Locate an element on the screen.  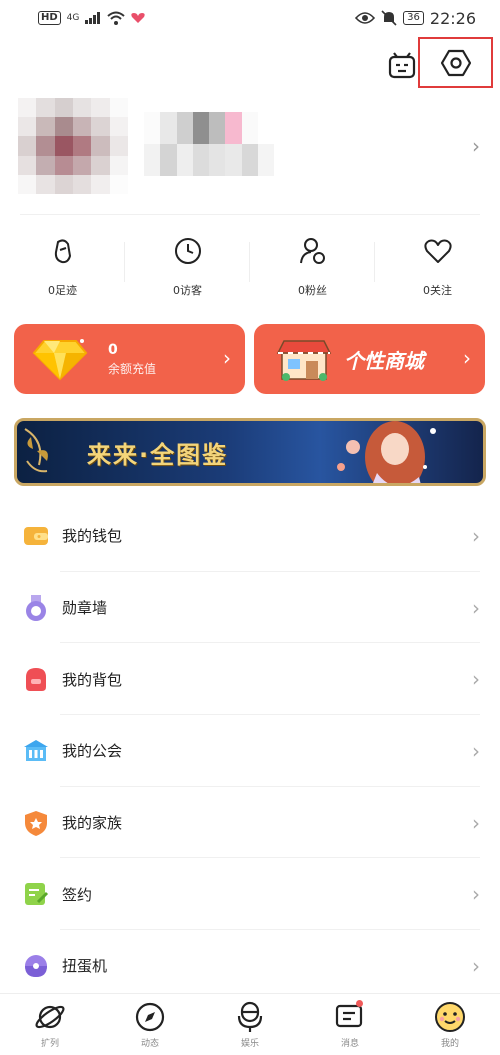
signal-icon is located at coordinates (93, 18).